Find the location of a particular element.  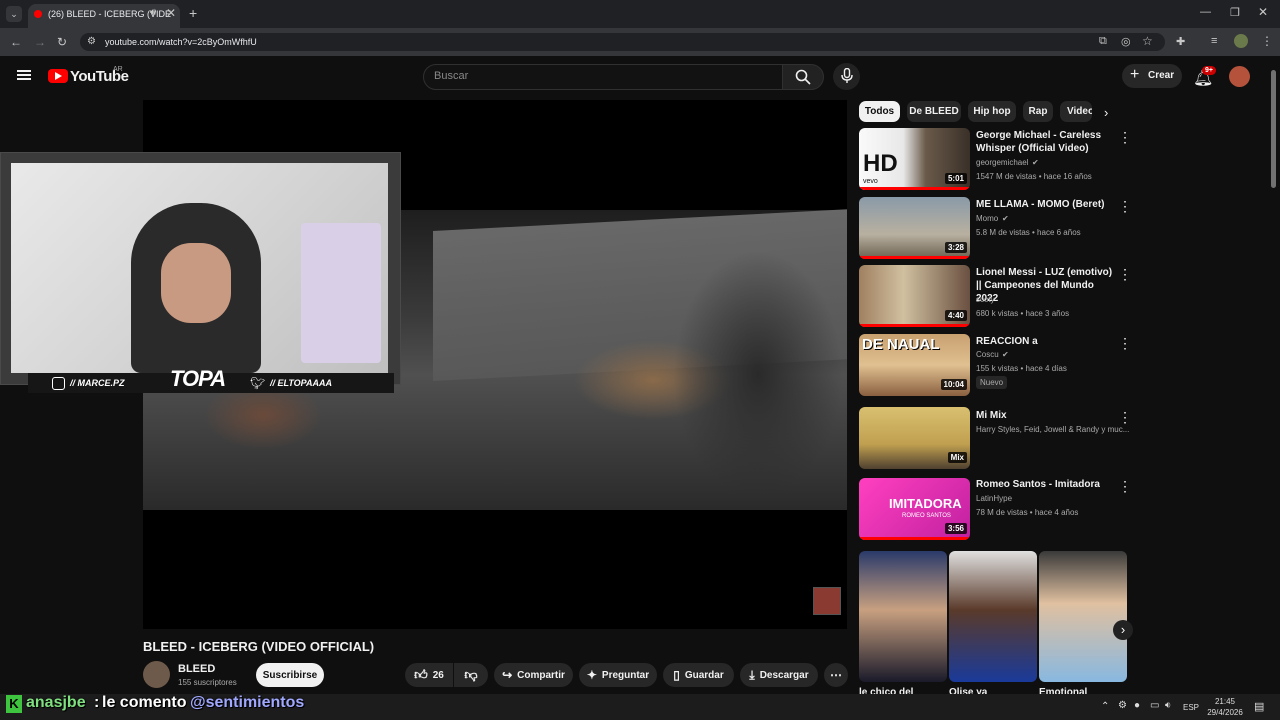

pc-case is located at coordinates (341, 293).